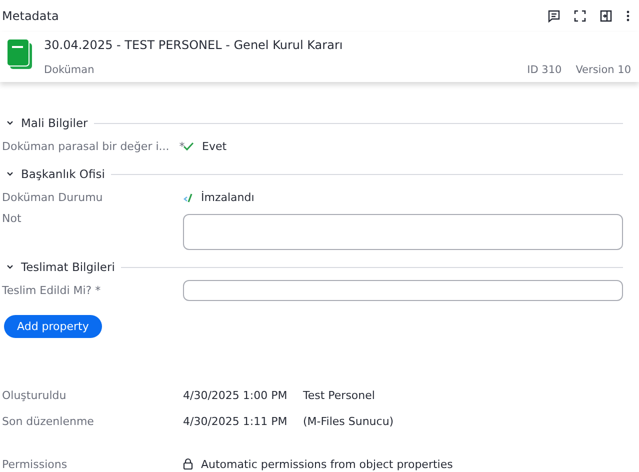  I want to click on info-label: Son düzenlenme, so click(48, 421).